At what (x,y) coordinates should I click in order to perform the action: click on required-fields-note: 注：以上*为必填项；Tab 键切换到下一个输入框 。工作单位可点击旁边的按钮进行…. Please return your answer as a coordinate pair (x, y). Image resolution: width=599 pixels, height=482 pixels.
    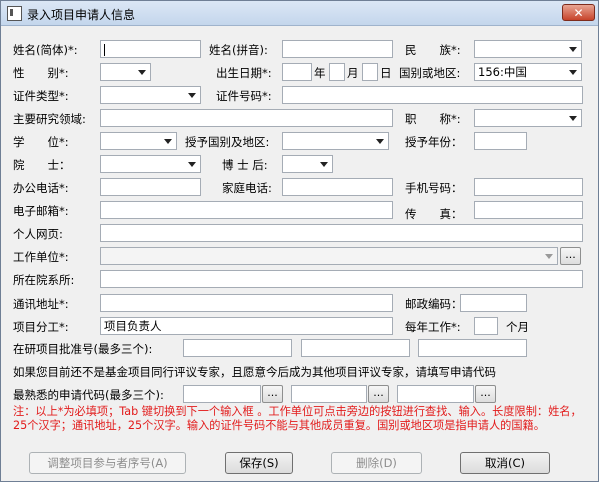
    Looking at the image, I should click on (297, 418).